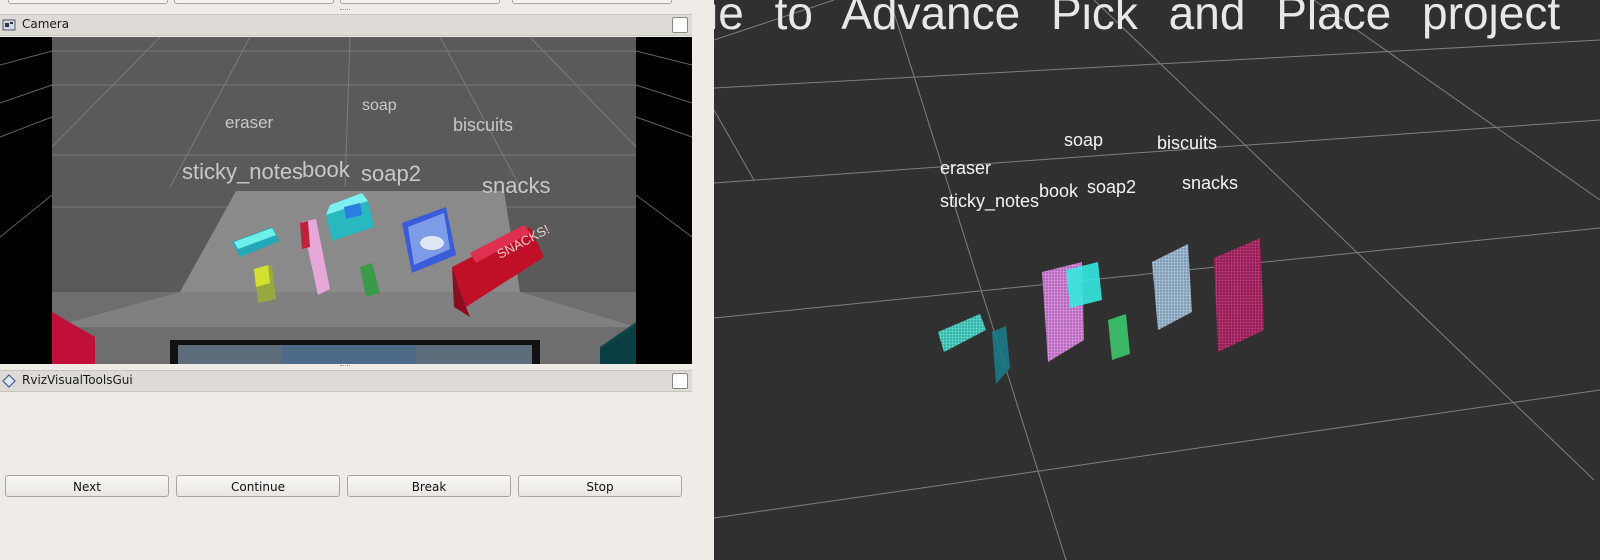 This screenshot has height=560, width=1600. Describe the element at coordinates (391, 173) in the screenshot. I see `camera-label-soap2: soap2` at that location.